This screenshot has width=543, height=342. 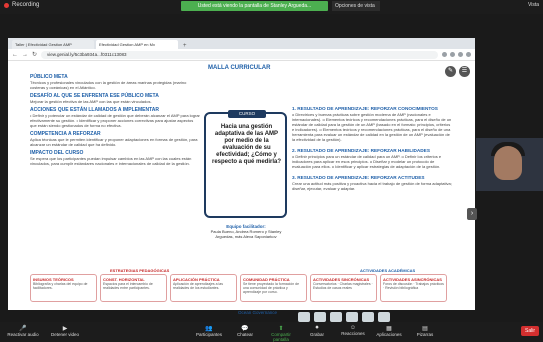 I want to click on toolbar-label: Grabar, so click(x=316, y=334).